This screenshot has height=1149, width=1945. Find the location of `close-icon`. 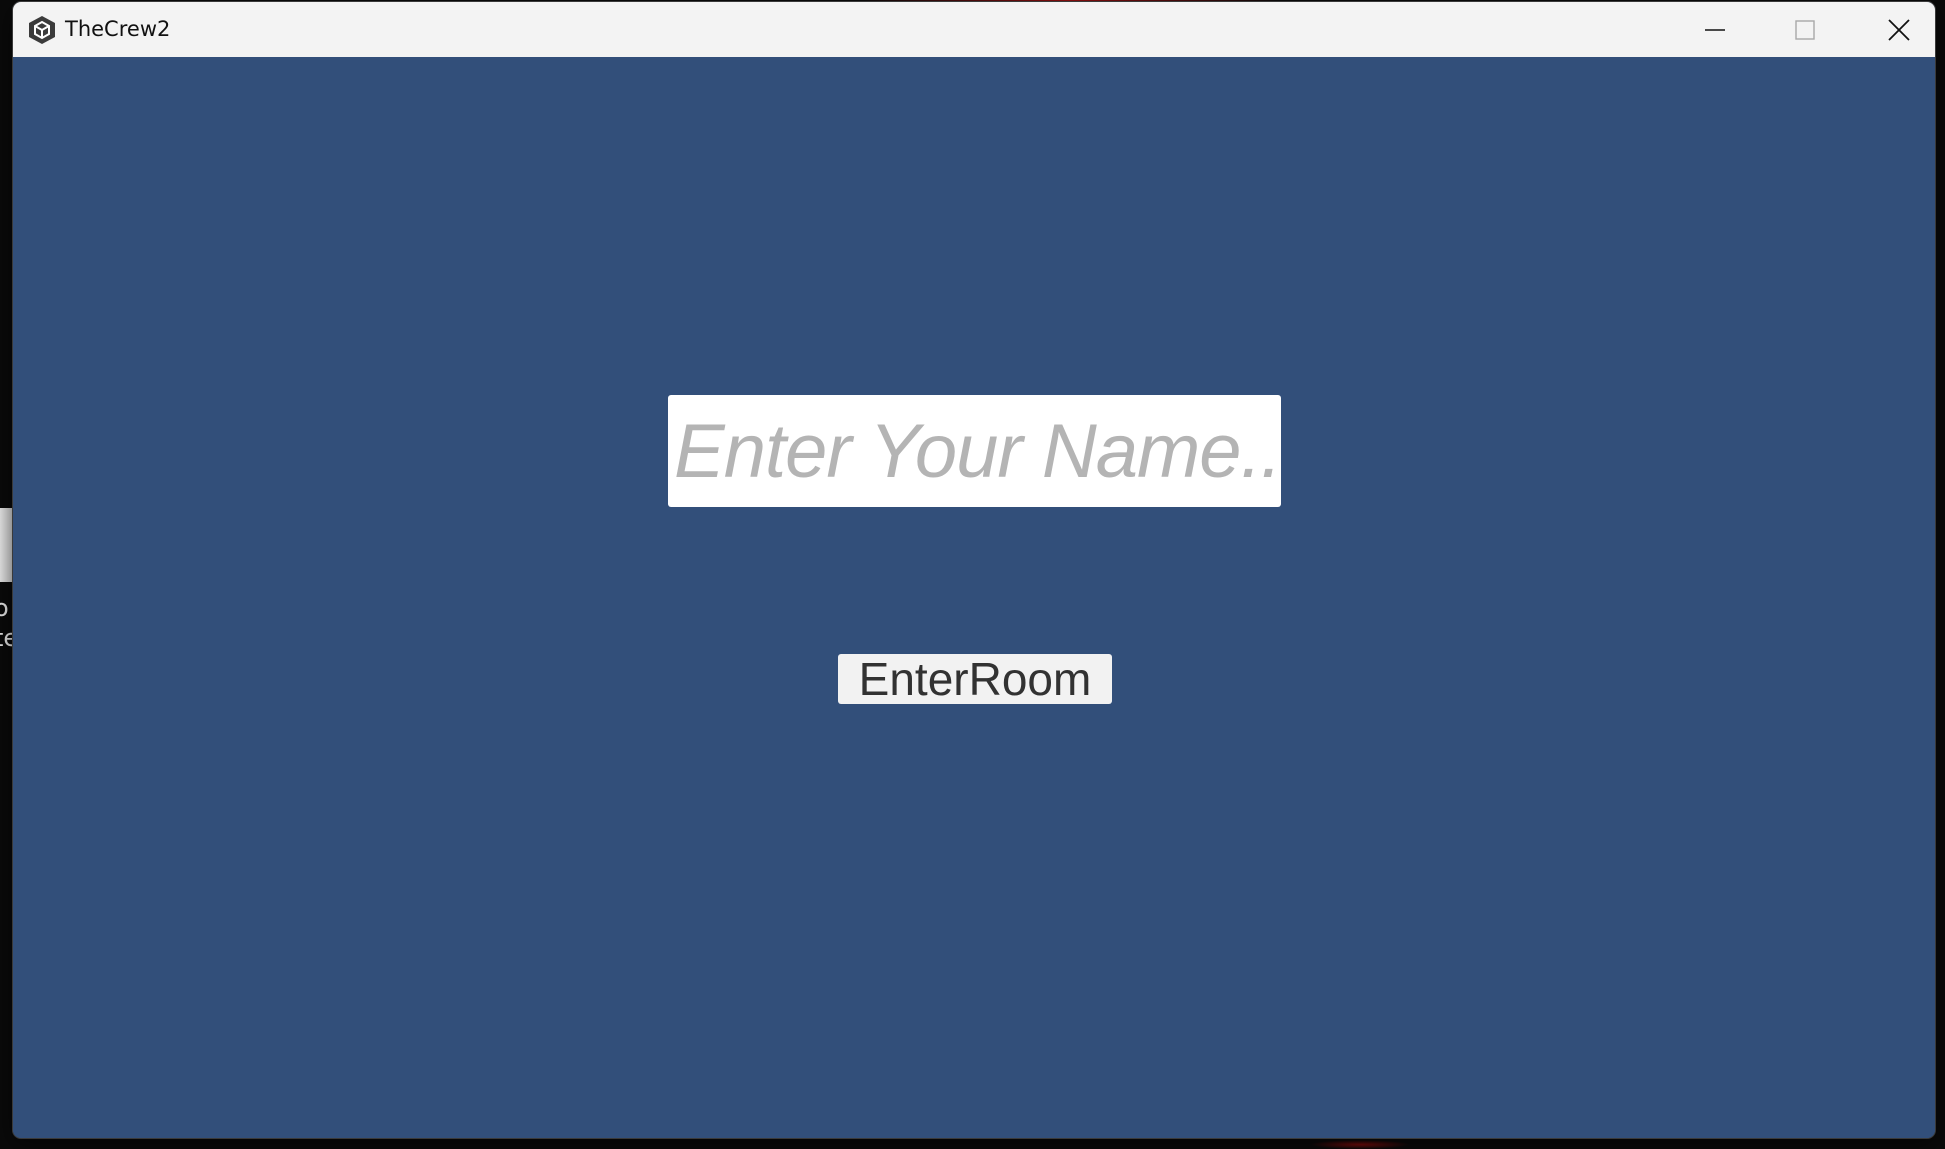

close-icon is located at coordinates (1899, 30).